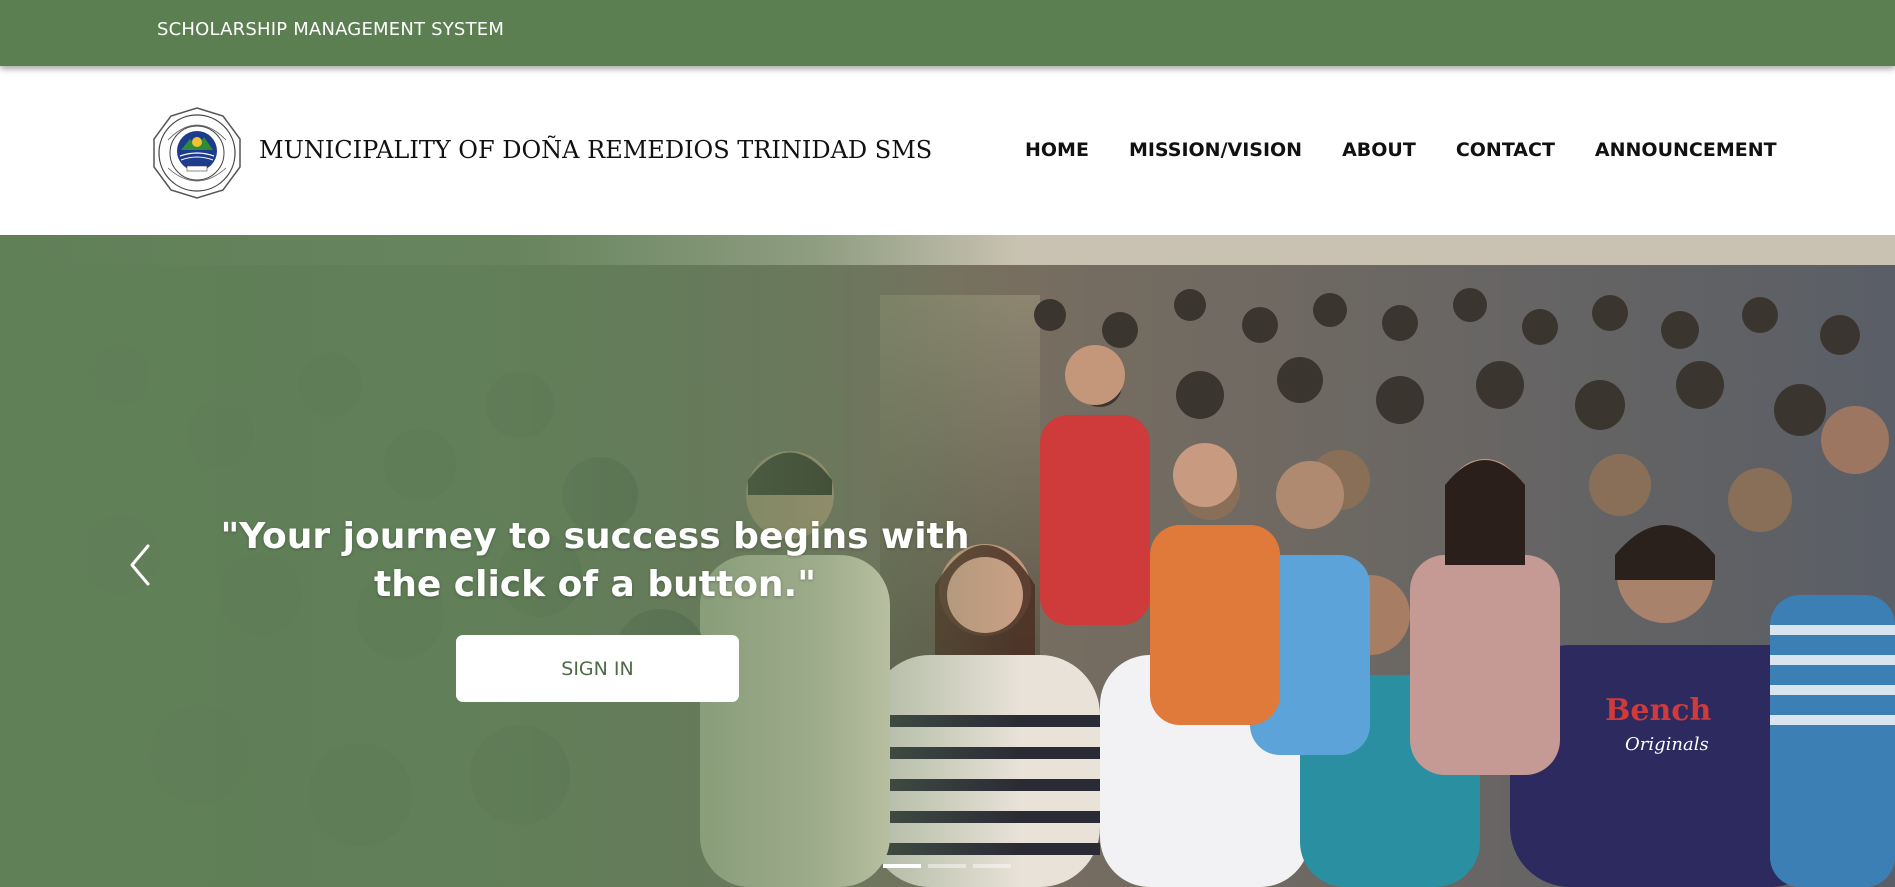 The image size is (1895, 887). What do you see at coordinates (197, 153) in the screenshot?
I see `municipal-seal-icon` at bounding box center [197, 153].